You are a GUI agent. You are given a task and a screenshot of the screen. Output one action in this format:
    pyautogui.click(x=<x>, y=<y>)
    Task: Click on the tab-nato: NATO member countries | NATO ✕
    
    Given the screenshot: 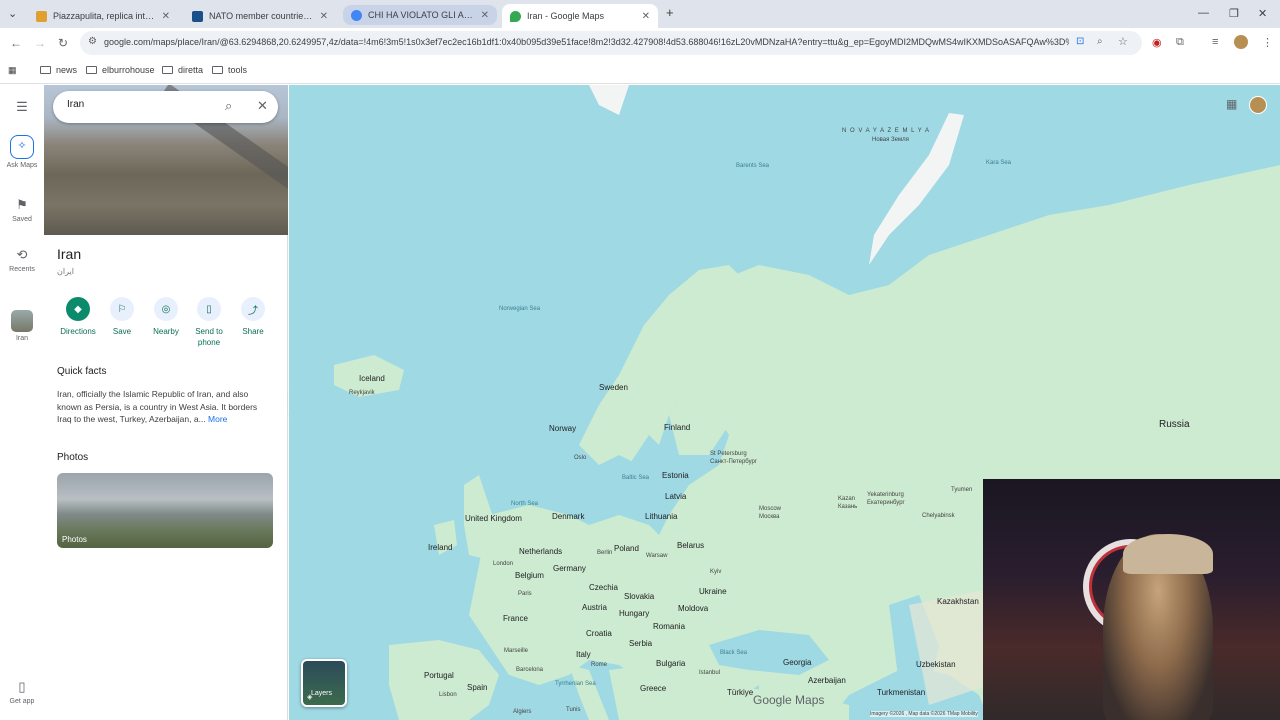 What is the action you would take?
    pyautogui.click(x=260, y=16)
    